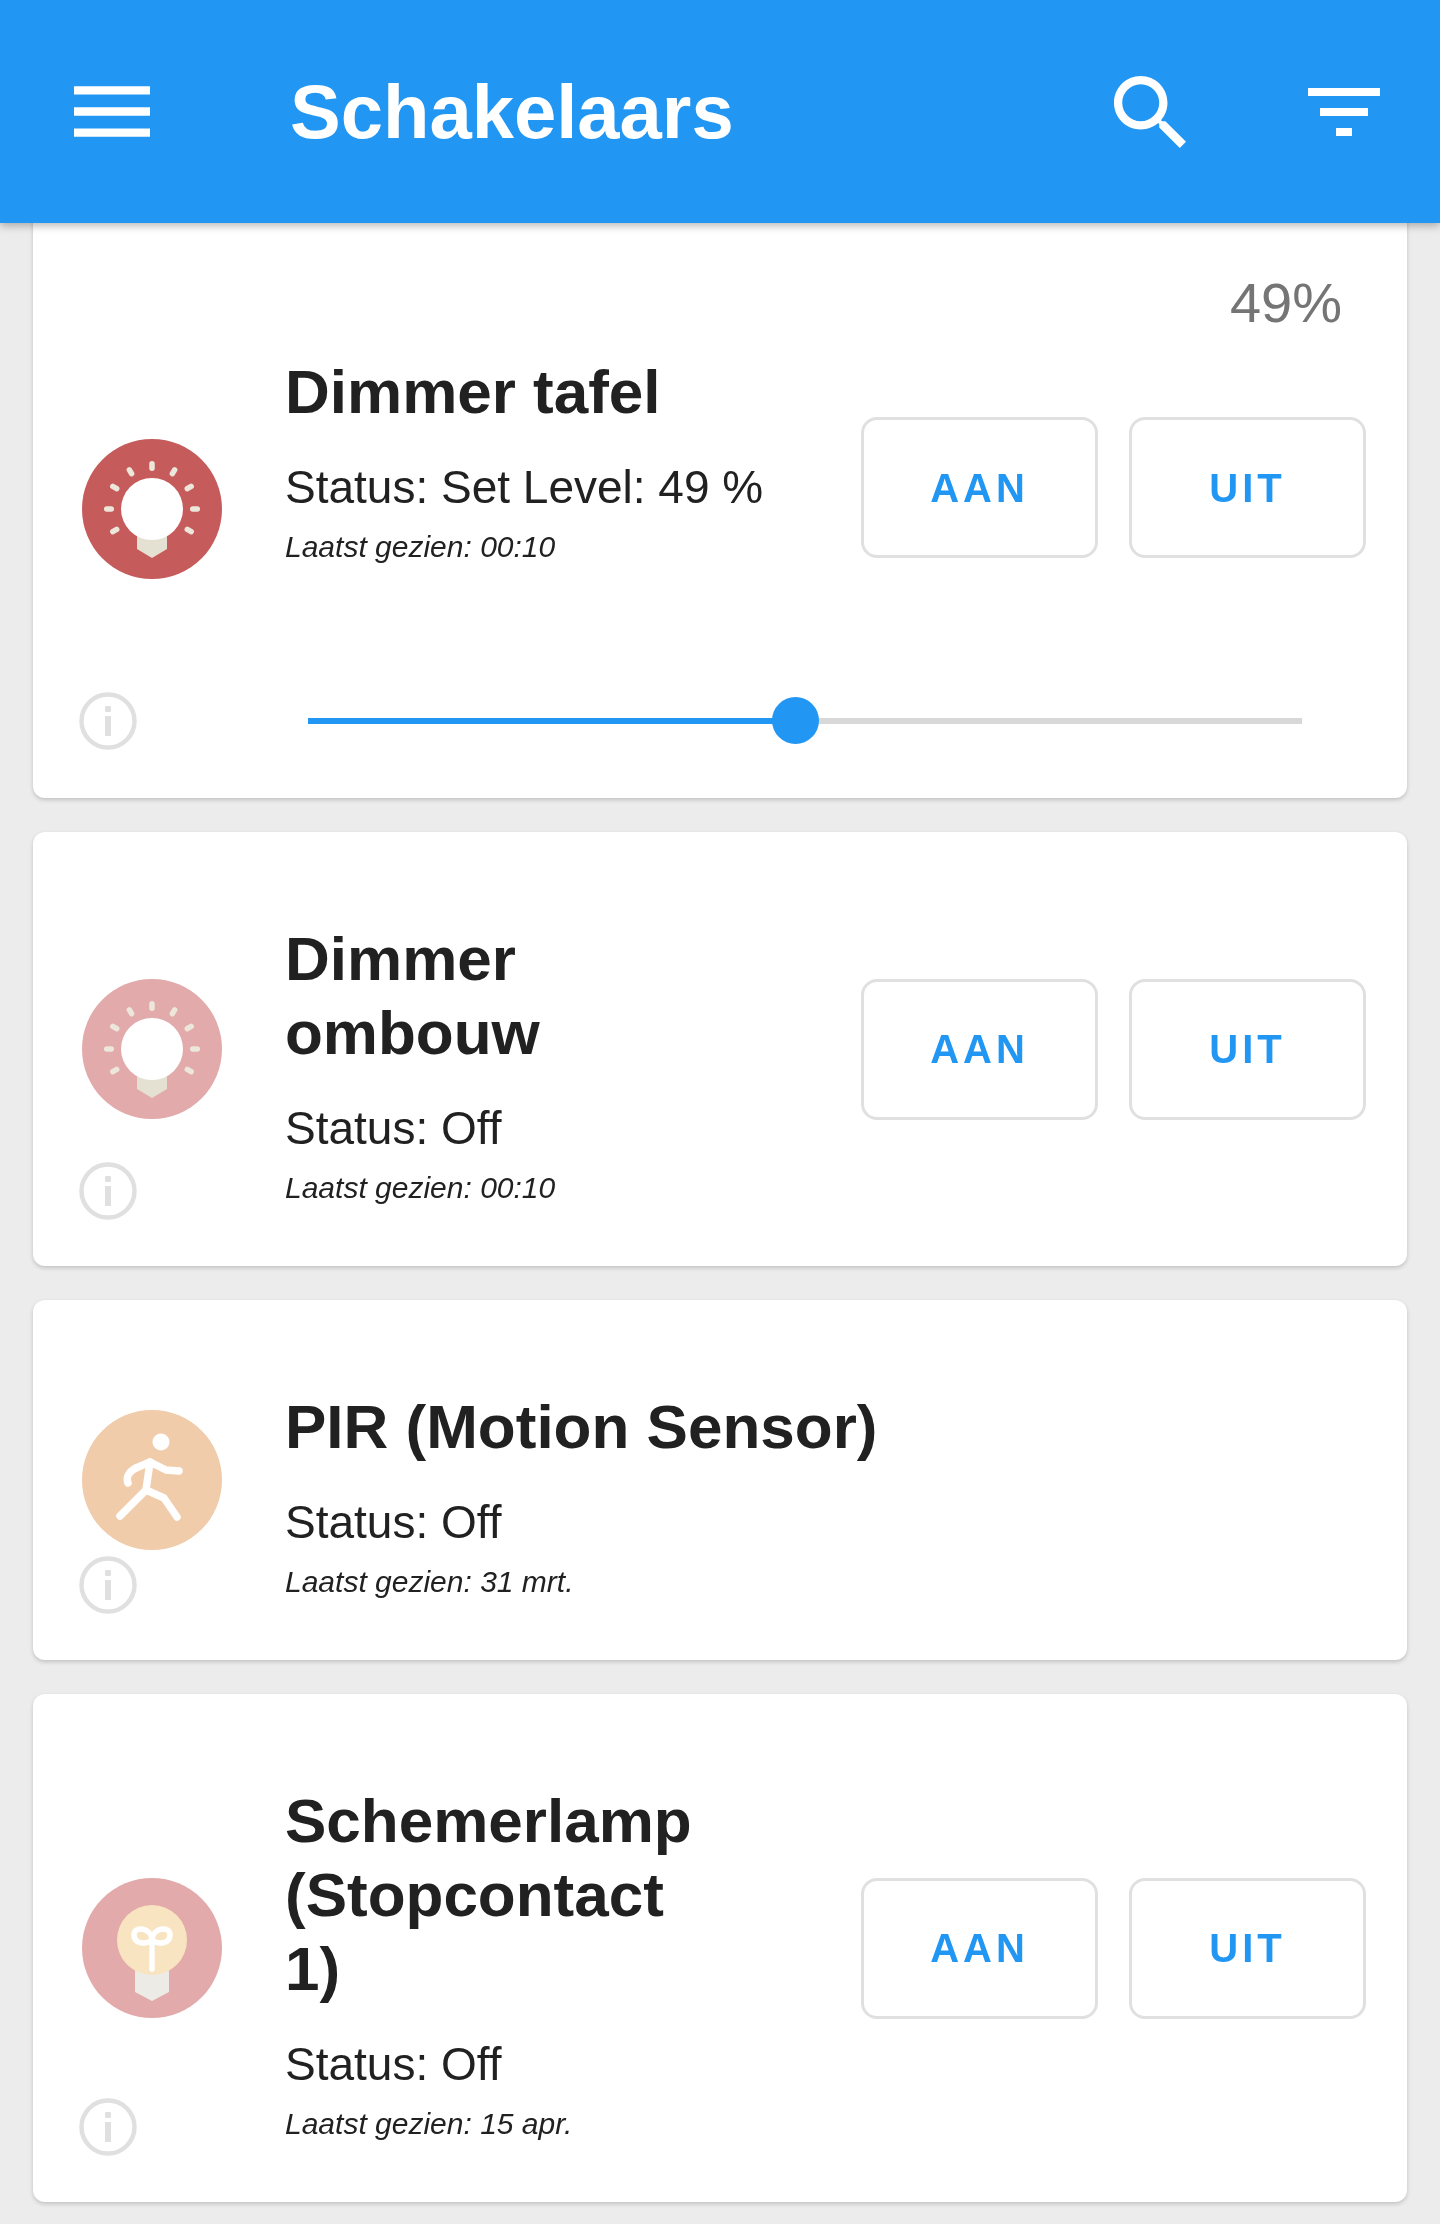  Describe the element at coordinates (795, 720) in the screenshot. I see `slider-thumb` at that location.